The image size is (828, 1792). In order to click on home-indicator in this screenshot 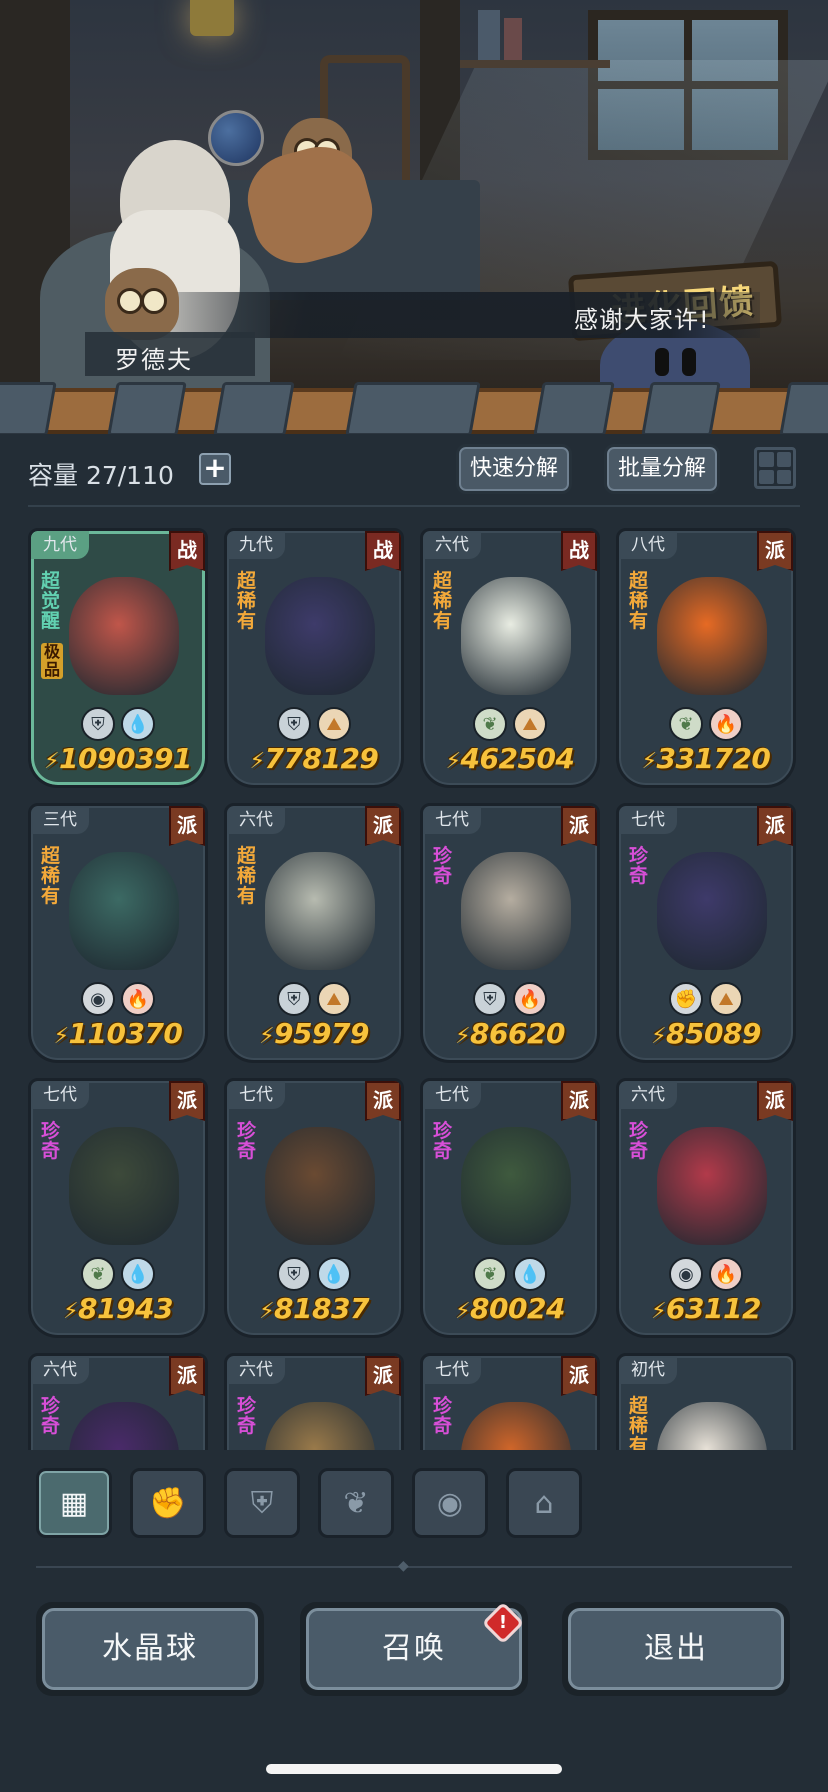, I will do `click(414, 1769)`.